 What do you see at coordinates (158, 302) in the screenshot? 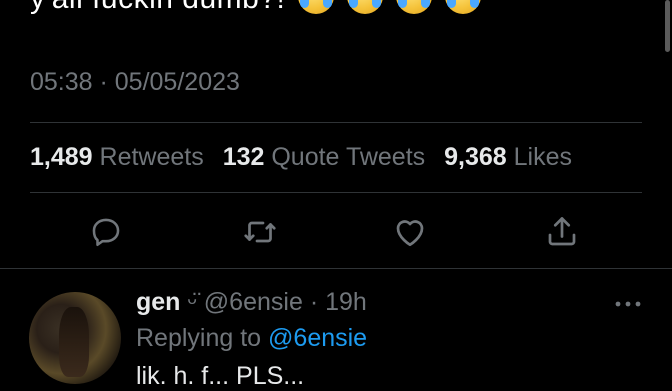
I see `reply-author-name: gen` at bounding box center [158, 302].